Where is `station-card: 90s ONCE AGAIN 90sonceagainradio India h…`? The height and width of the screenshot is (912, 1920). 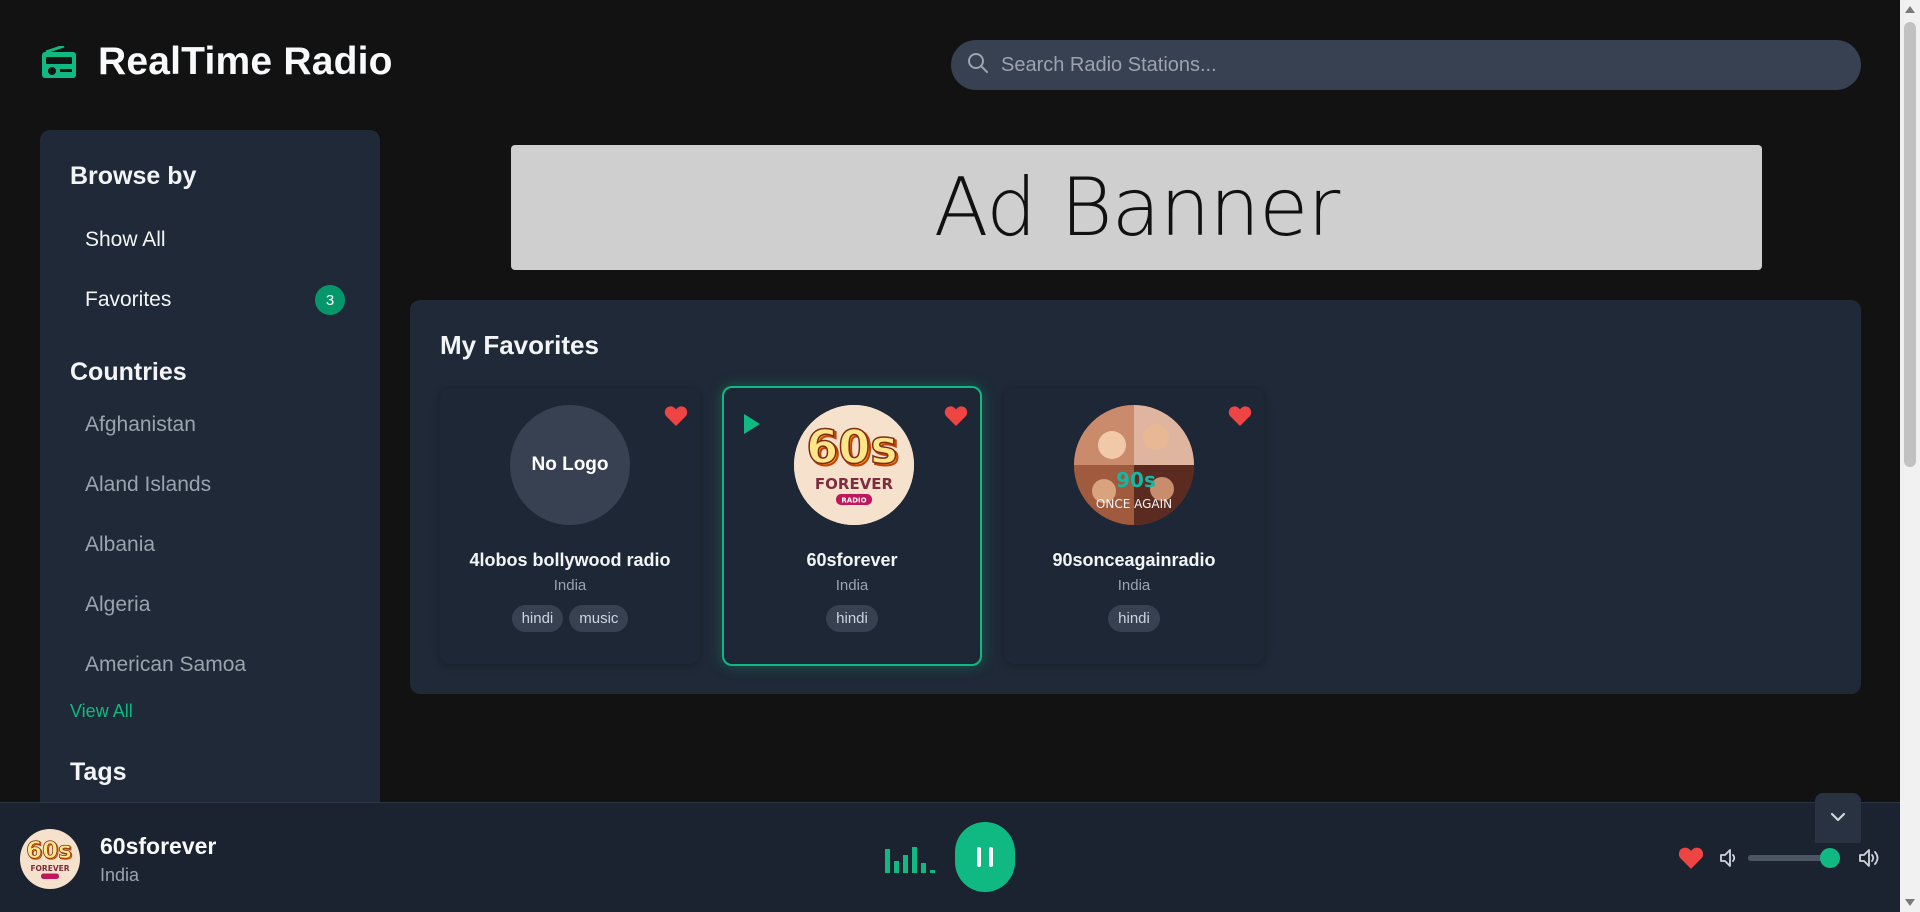
station-card: 90s ONCE AGAIN 90sonceagainradio India h… is located at coordinates (1134, 526).